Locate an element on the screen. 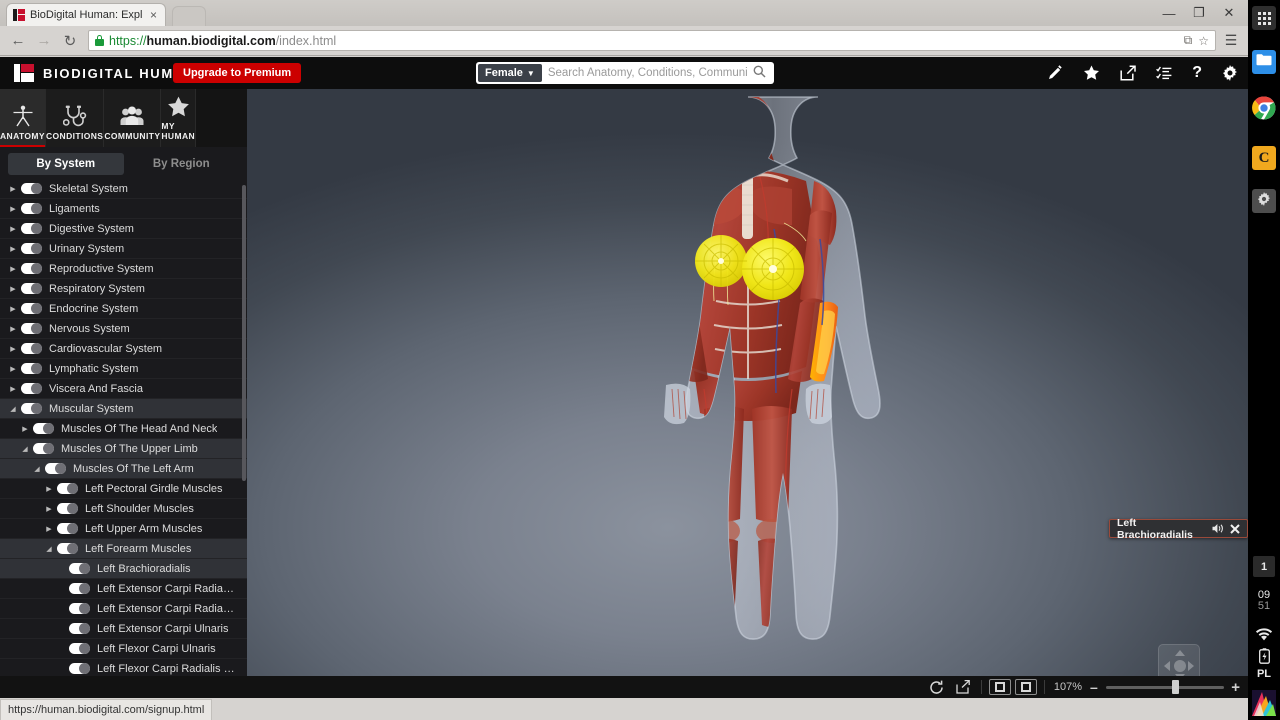  single-pane-layout-button is located at coordinates (999, 687).